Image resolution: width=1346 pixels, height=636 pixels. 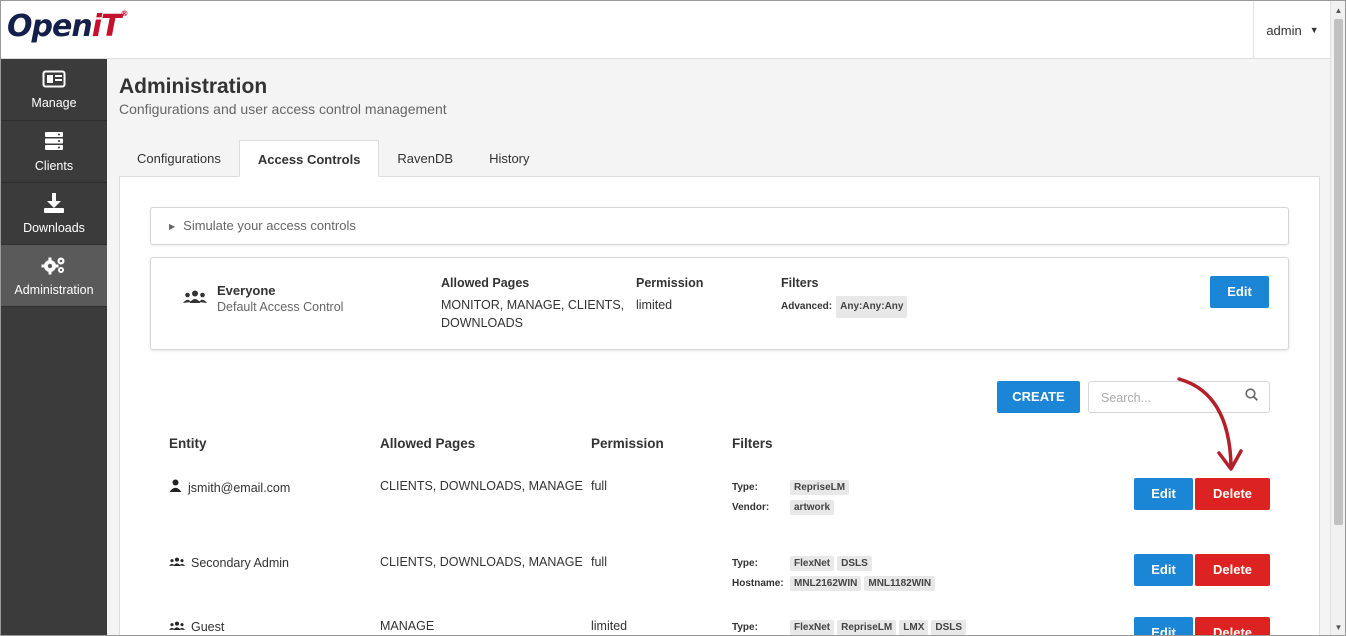 I want to click on sidebar-item-label: Administration, so click(x=54, y=289).